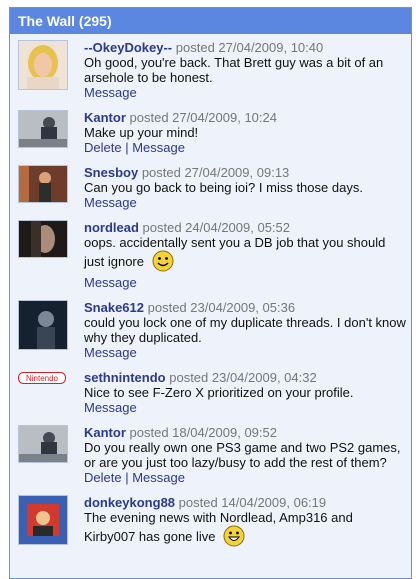  What do you see at coordinates (129, 502) in the screenshot?
I see `post-username: donkeykong88` at bounding box center [129, 502].